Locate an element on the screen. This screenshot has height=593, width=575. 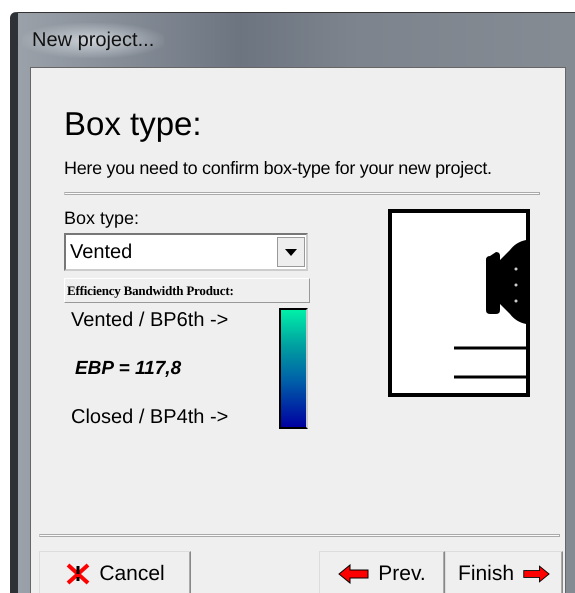
cancel-button: Cancel is located at coordinates (115, 572).